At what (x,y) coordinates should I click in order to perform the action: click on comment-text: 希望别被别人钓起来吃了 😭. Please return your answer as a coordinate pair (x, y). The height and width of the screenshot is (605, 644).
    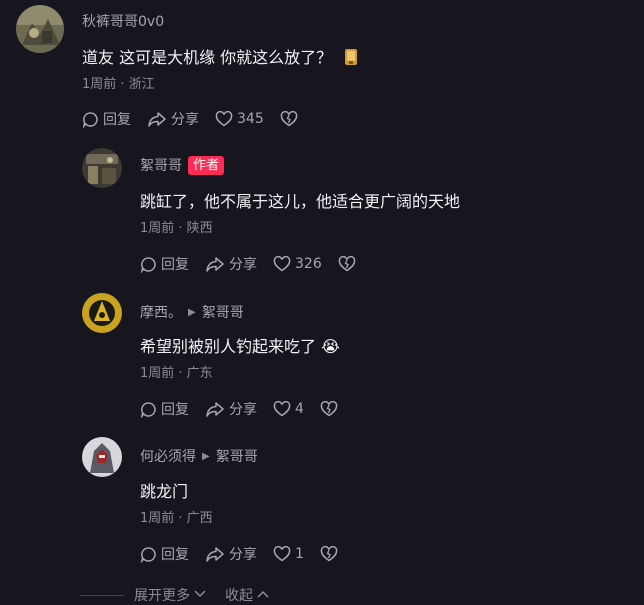
    Looking at the image, I should click on (240, 345).